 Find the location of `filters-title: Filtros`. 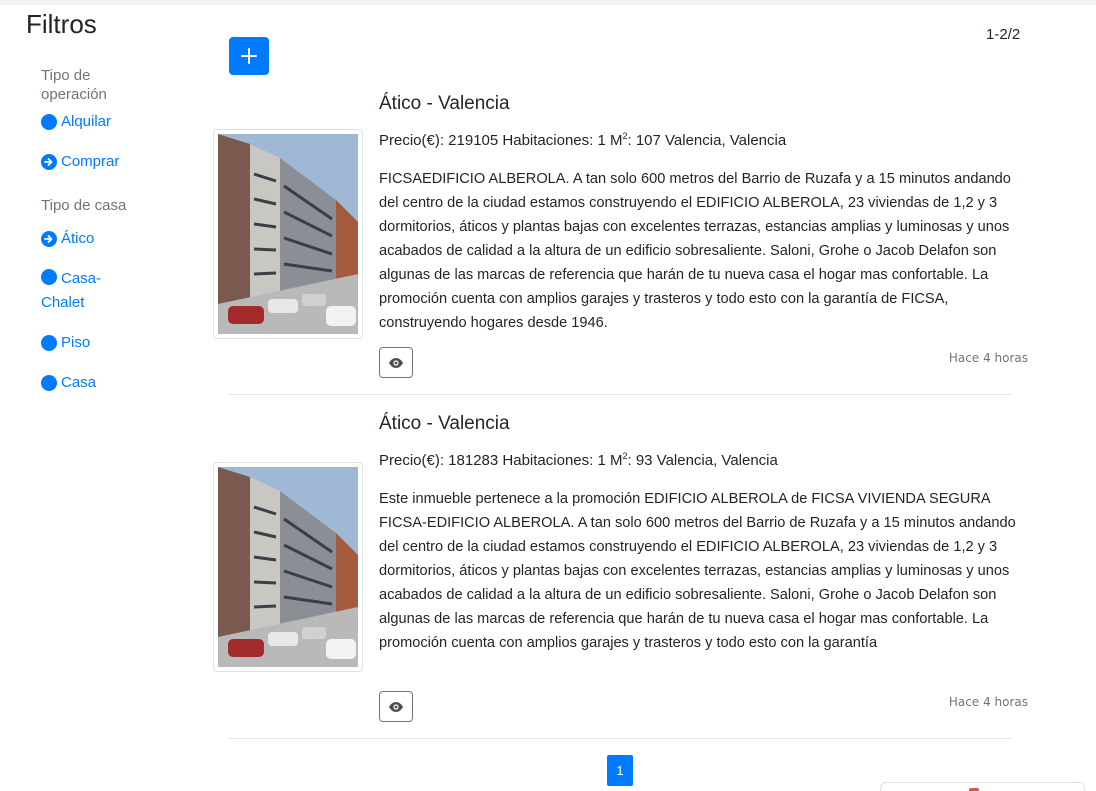

filters-title: Filtros is located at coordinates (61, 24).